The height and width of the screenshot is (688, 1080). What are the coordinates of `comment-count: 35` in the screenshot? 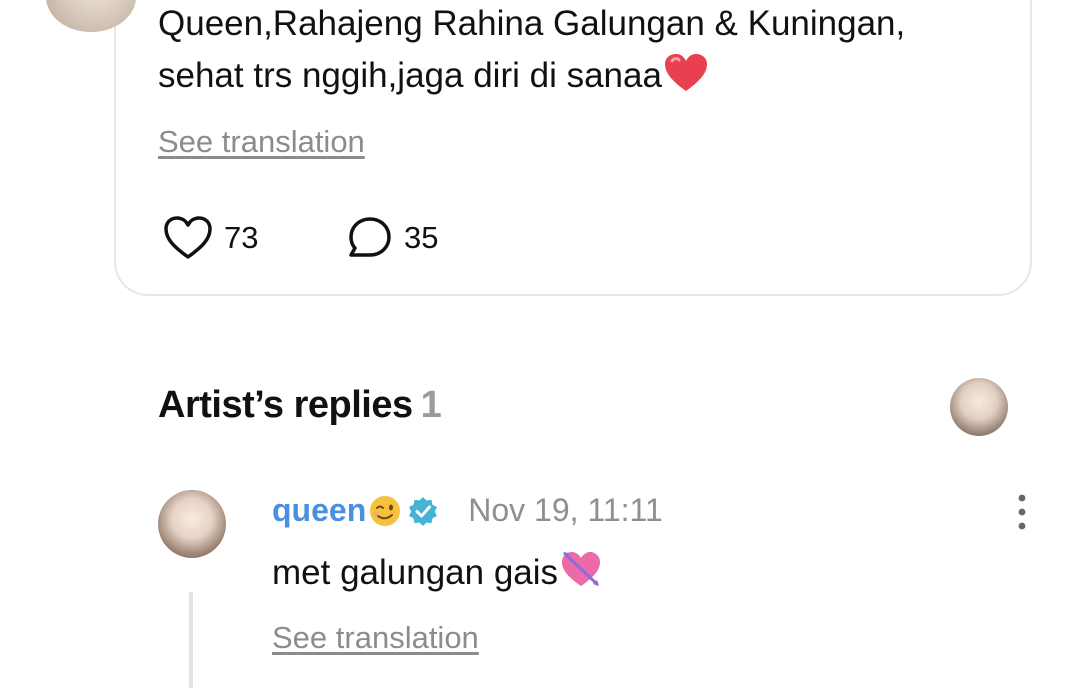 It's located at (421, 237).